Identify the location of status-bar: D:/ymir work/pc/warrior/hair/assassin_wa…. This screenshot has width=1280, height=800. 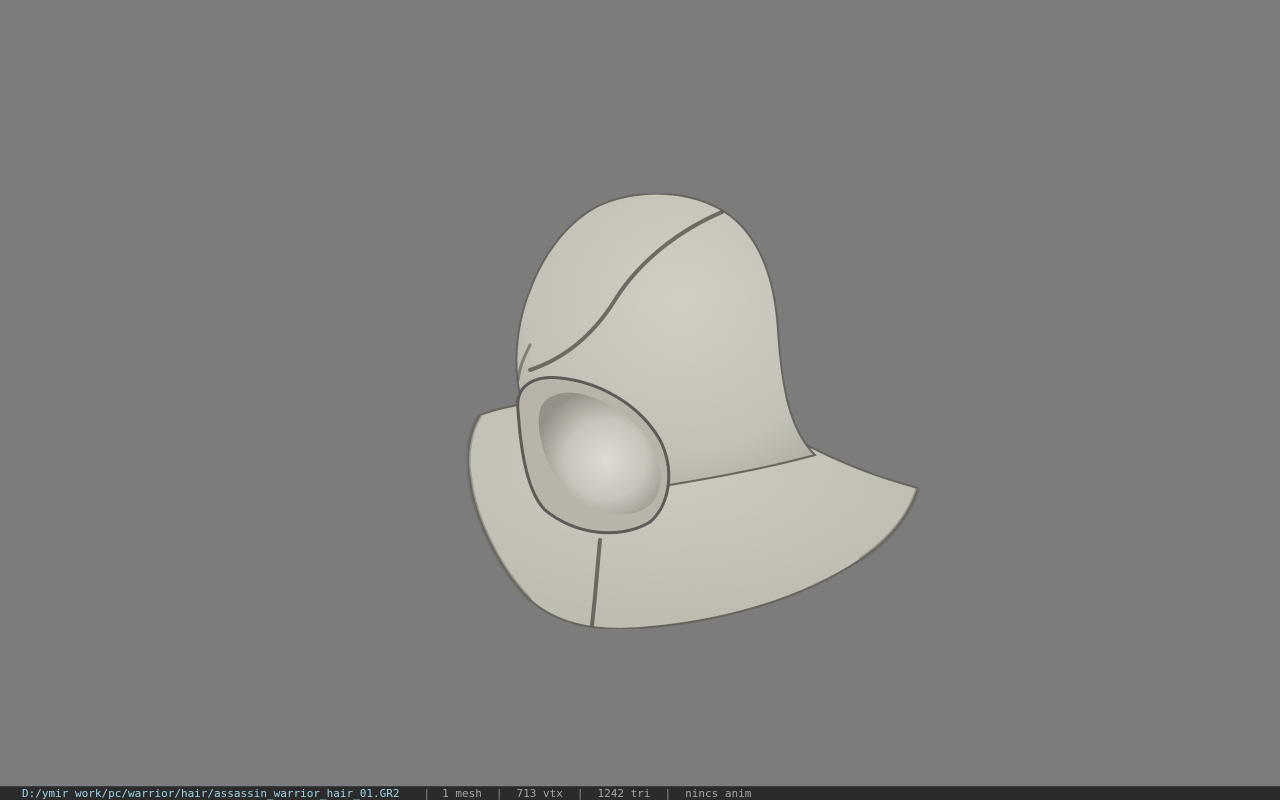
(640, 793).